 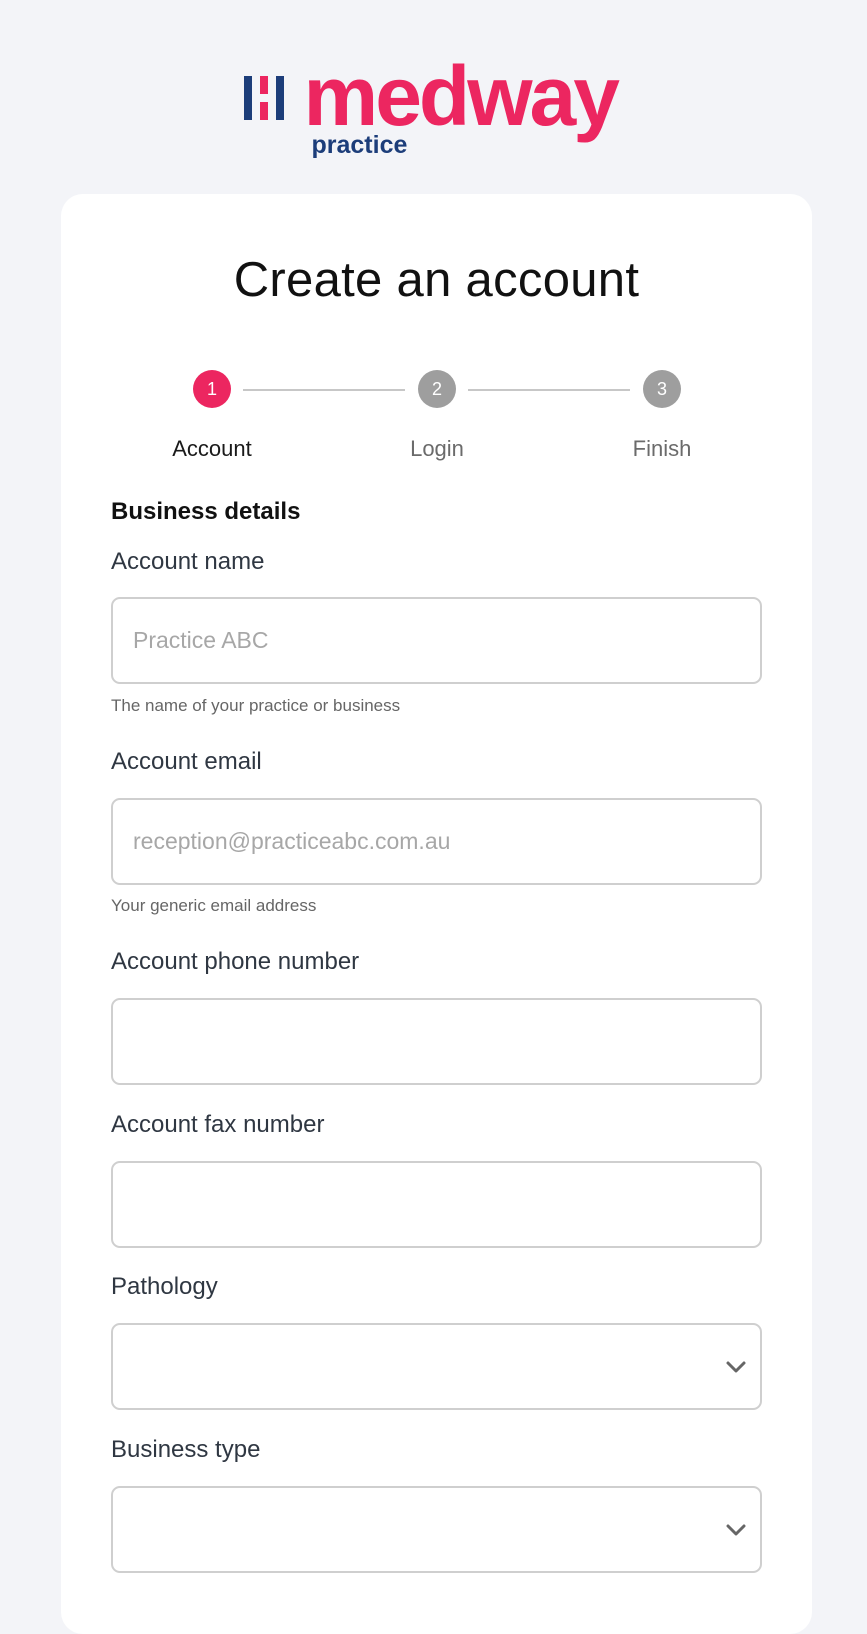 What do you see at coordinates (359, 145) in the screenshot?
I see `brand-sub: practice` at bounding box center [359, 145].